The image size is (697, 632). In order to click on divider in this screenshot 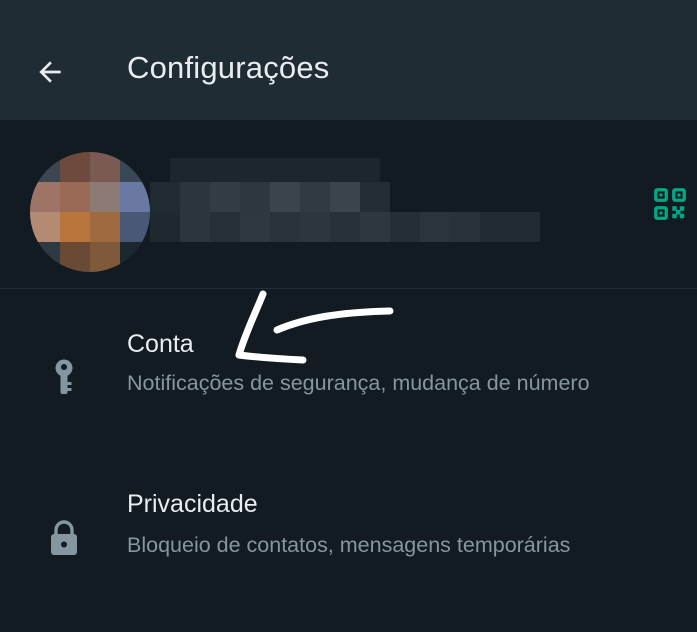, I will do `click(348, 288)`.